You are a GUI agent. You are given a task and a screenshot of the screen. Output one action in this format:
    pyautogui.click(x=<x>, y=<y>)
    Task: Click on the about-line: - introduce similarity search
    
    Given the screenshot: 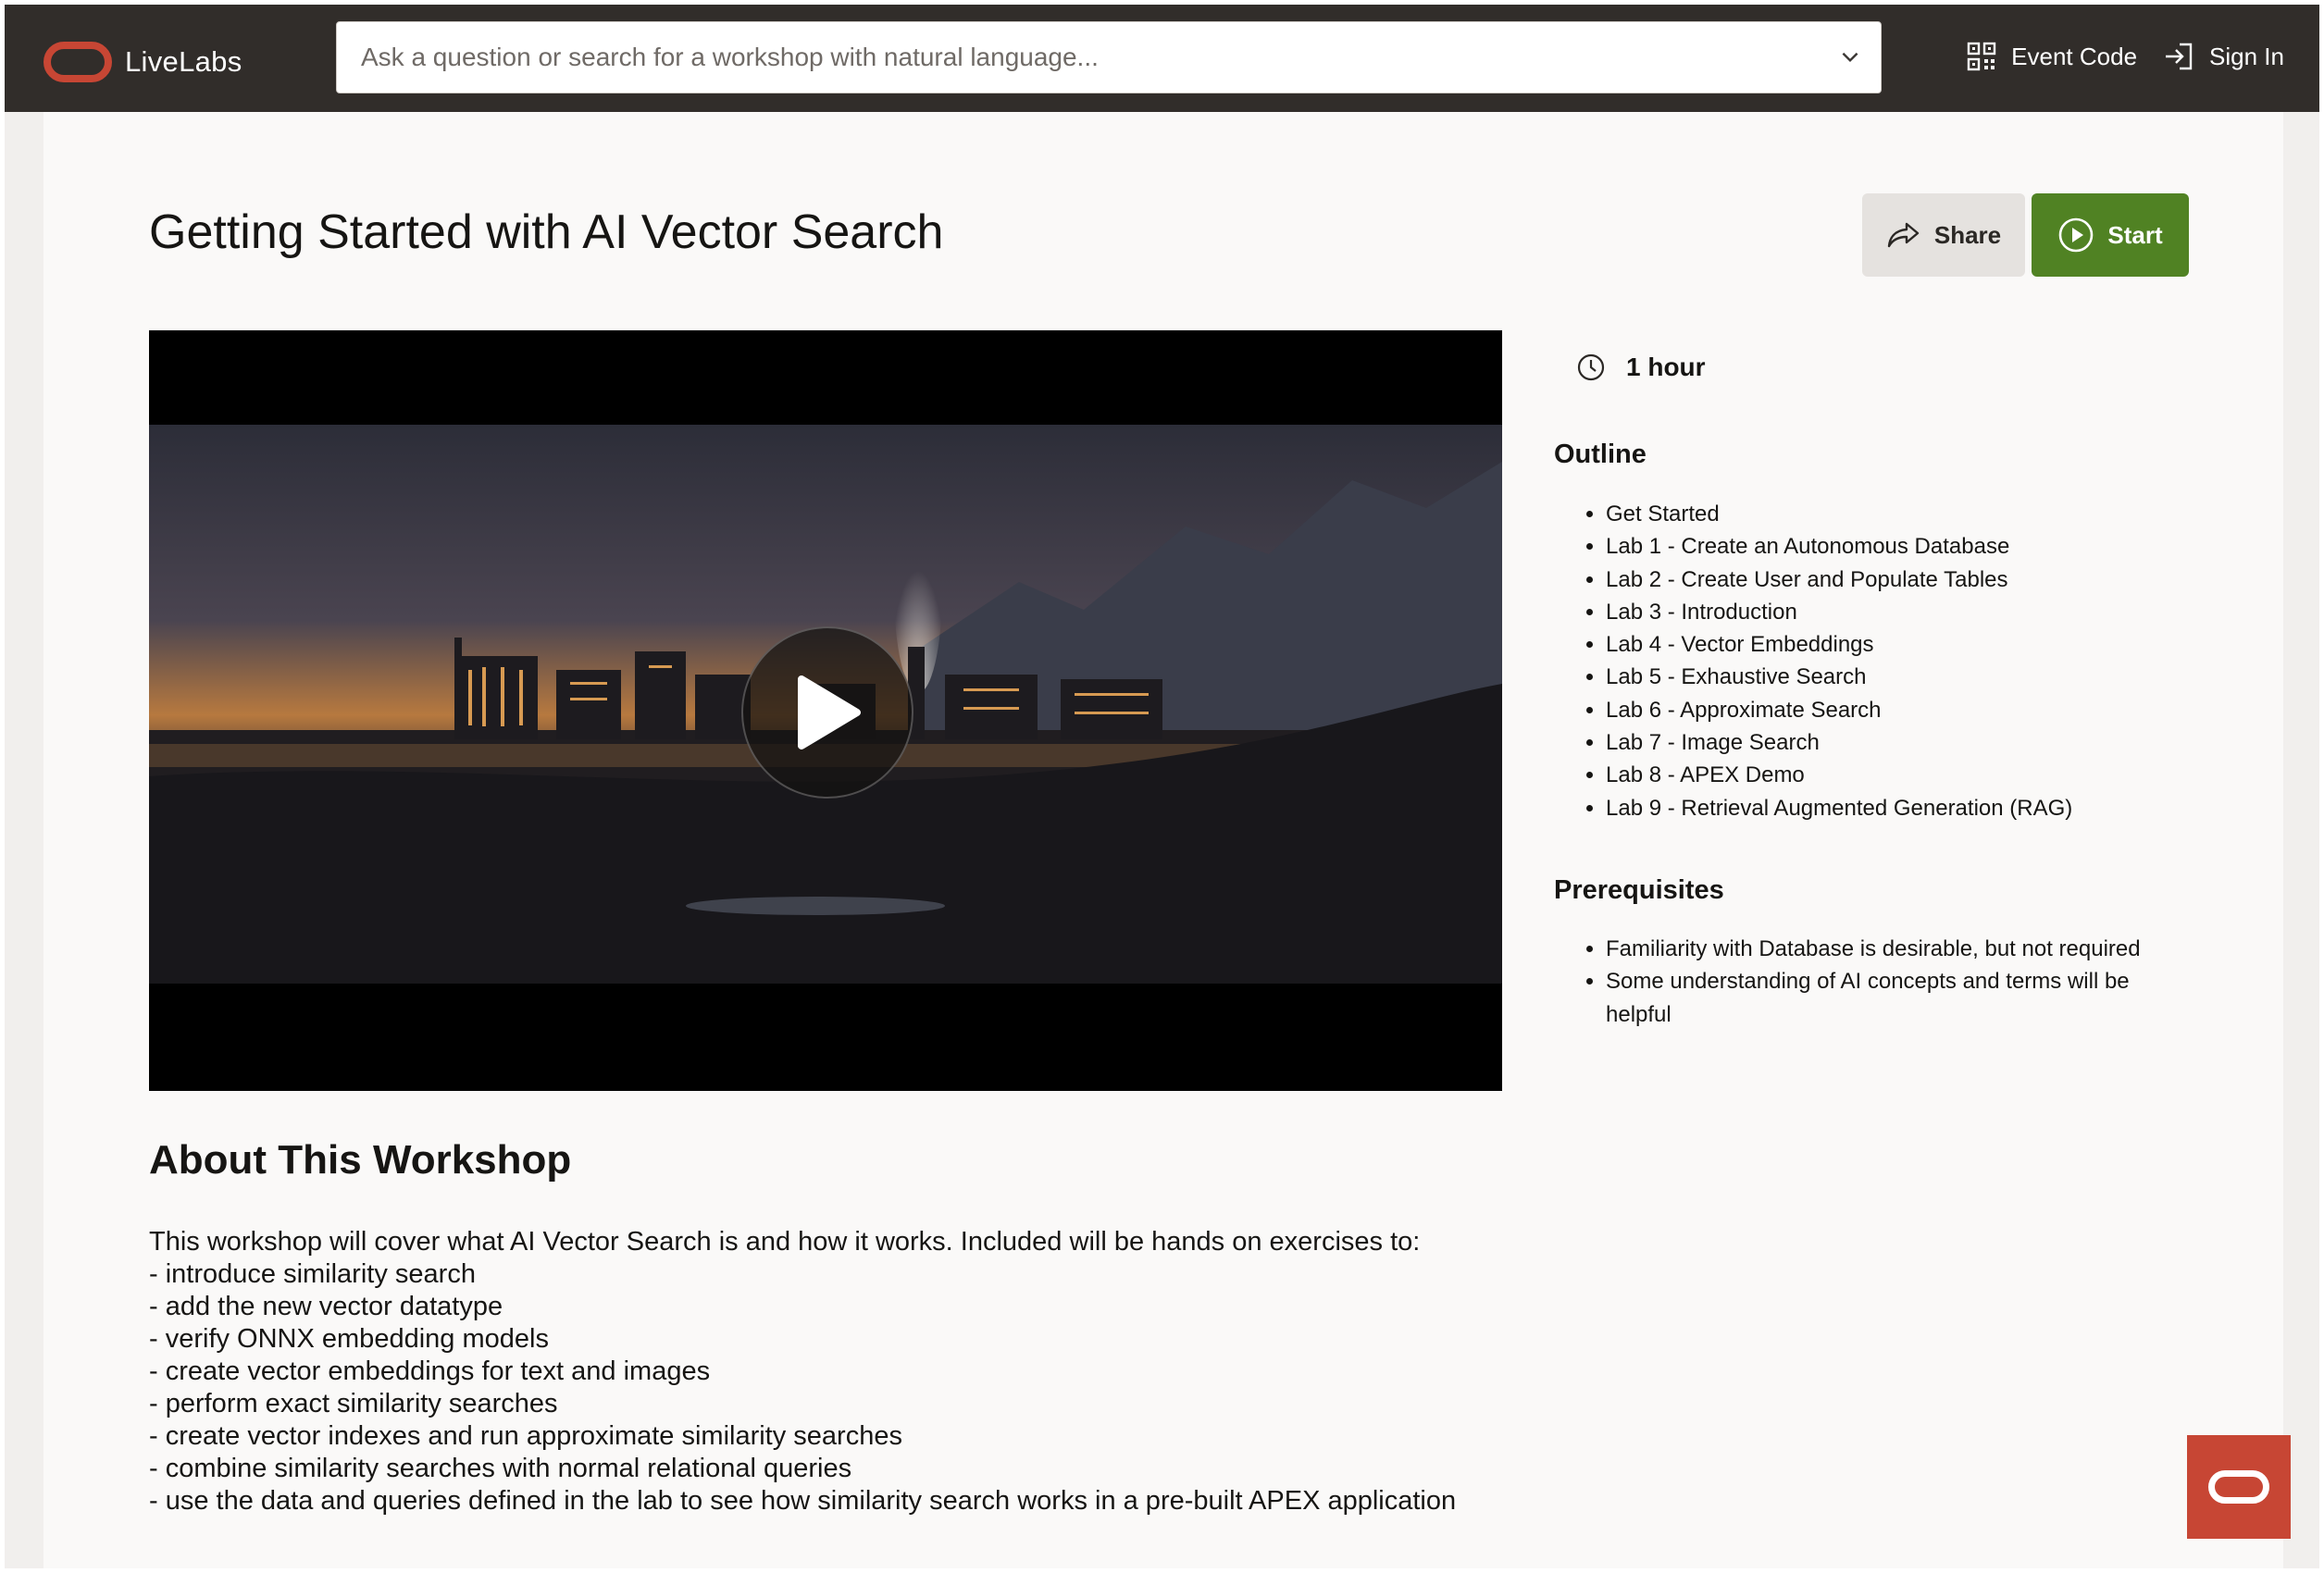 What is the action you would take?
    pyautogui.click(x=312, y=1274)
    